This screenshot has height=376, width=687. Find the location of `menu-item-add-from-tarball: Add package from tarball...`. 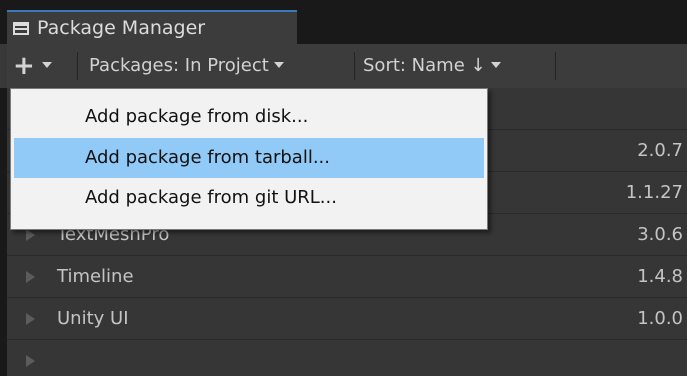

menu-item-add-from-tarball: Add package from tarball... is located at coordinates (249, 158).